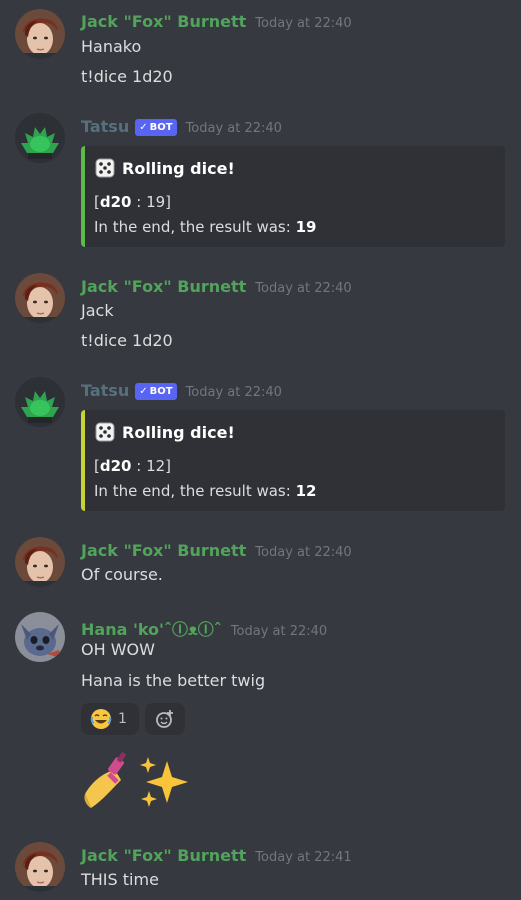  I want to click on message-line: Hana is the better twig, so click(173, 680).